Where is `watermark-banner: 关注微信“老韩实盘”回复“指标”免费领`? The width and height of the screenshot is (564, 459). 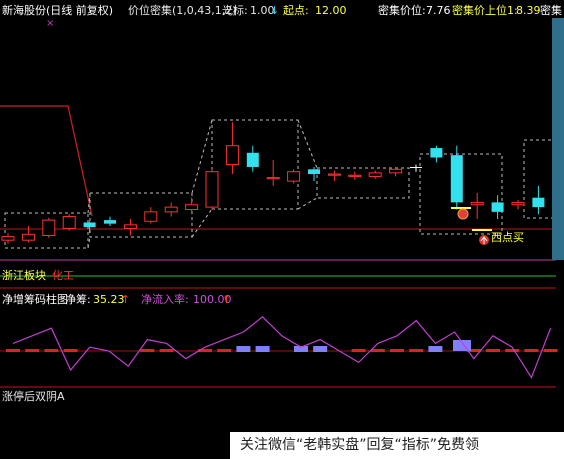
watermark-banner: 关注微信“老韩实盘”回复“指标”免费领 is located at coordinates (397, 445).